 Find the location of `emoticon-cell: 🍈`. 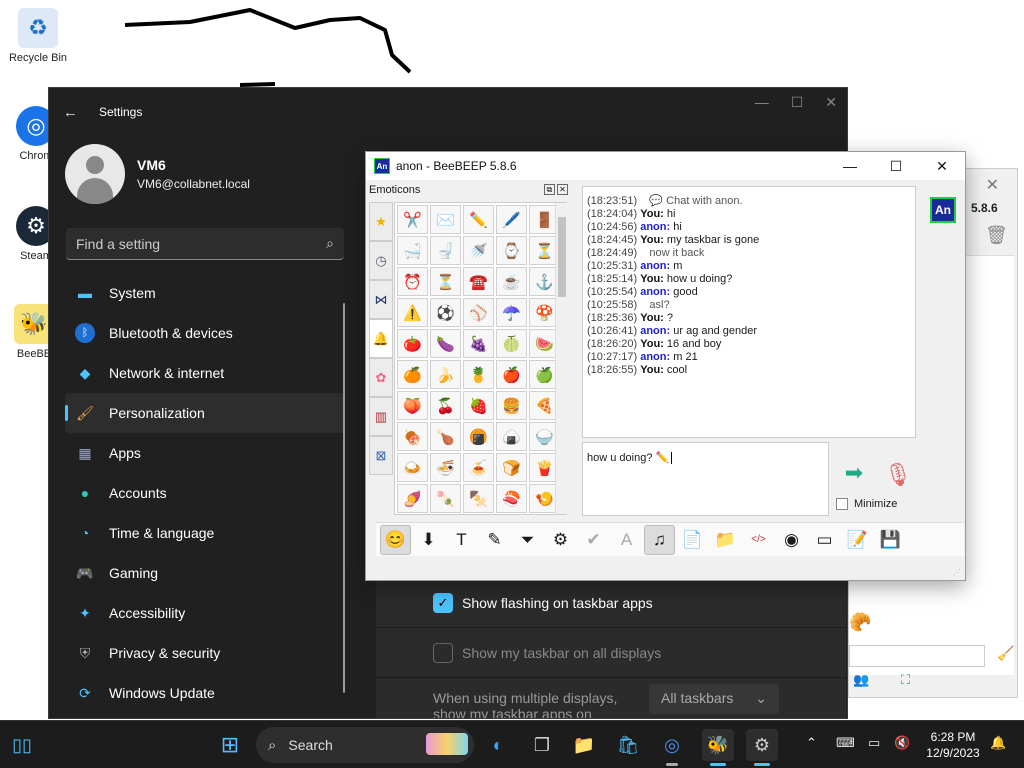

emoticon-cell: 🍈 is located at coordinates (511, 343).